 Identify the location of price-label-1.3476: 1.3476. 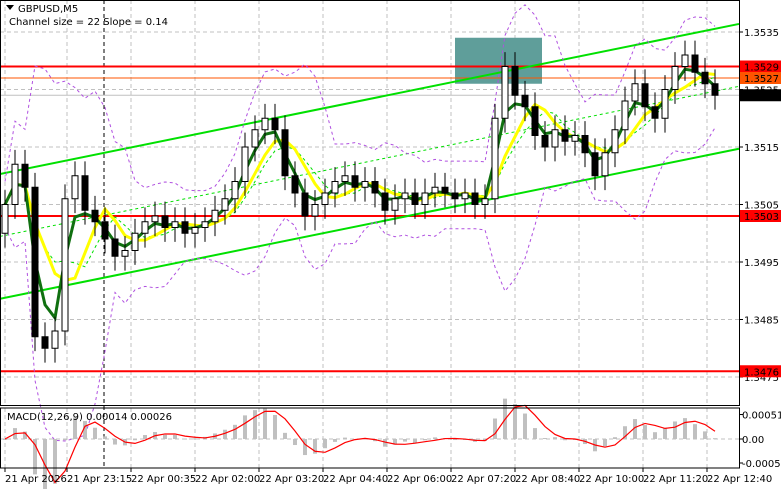
(761, 372).